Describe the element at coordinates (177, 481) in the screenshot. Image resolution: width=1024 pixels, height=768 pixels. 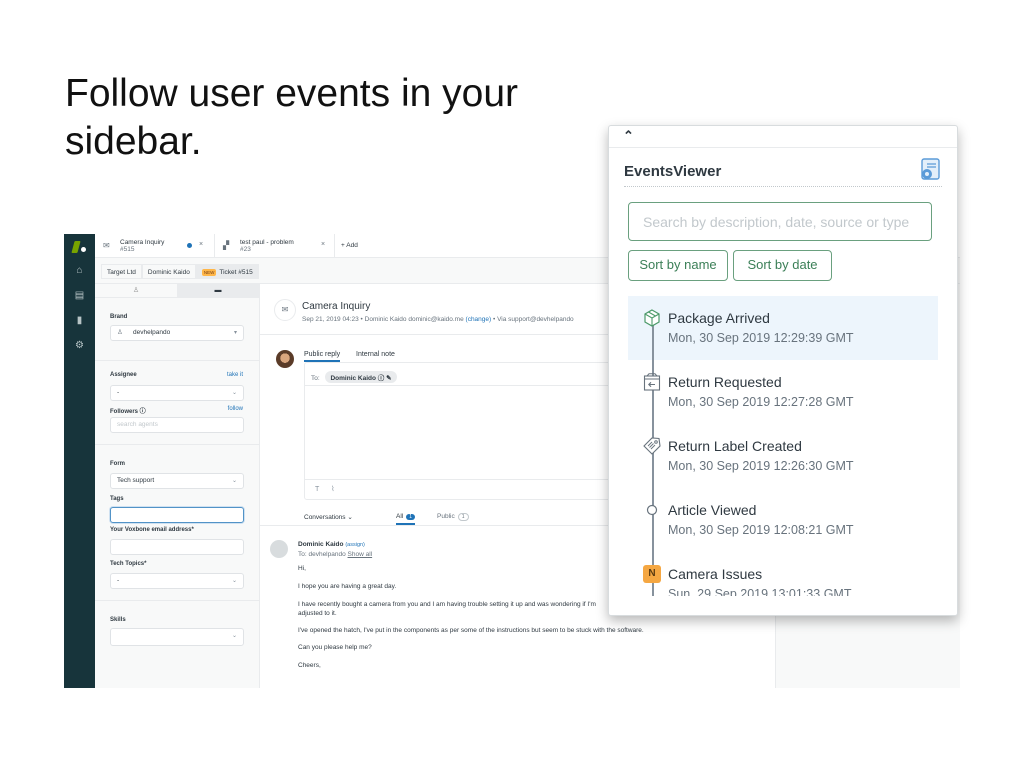
I see `form-select: Tech support ⌄` at that location.